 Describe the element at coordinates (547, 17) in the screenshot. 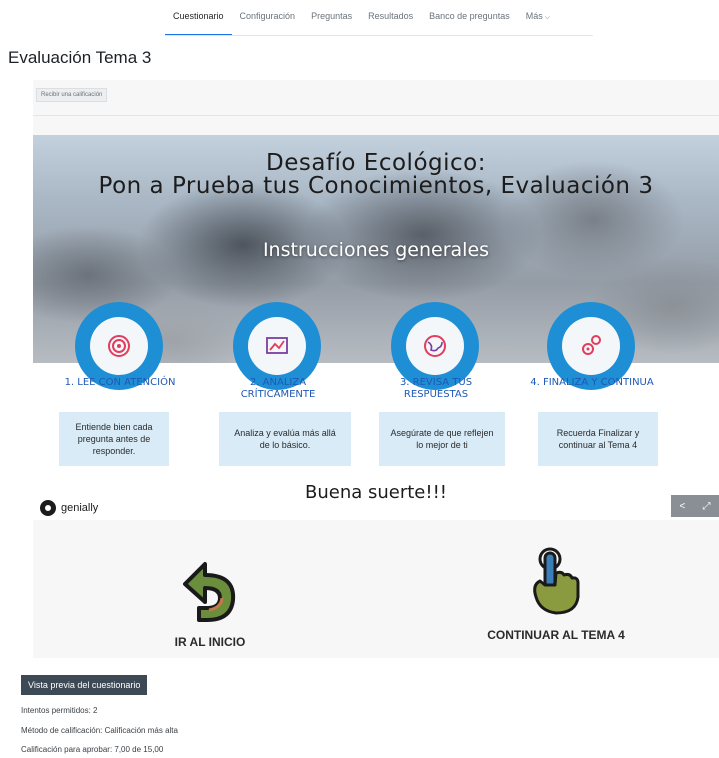

I see `chevron-down-icon: ⌵` at that location.